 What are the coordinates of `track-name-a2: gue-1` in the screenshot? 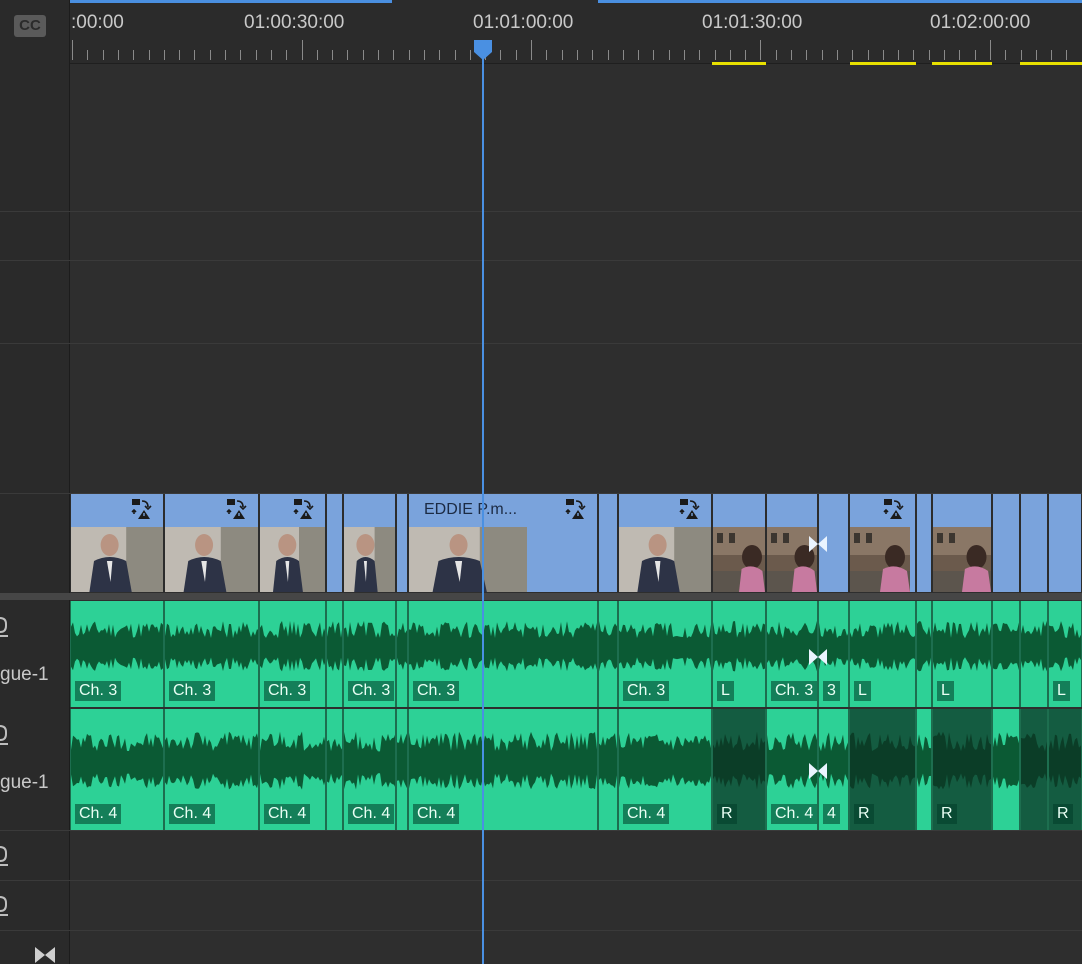 It's located at (24, 783).